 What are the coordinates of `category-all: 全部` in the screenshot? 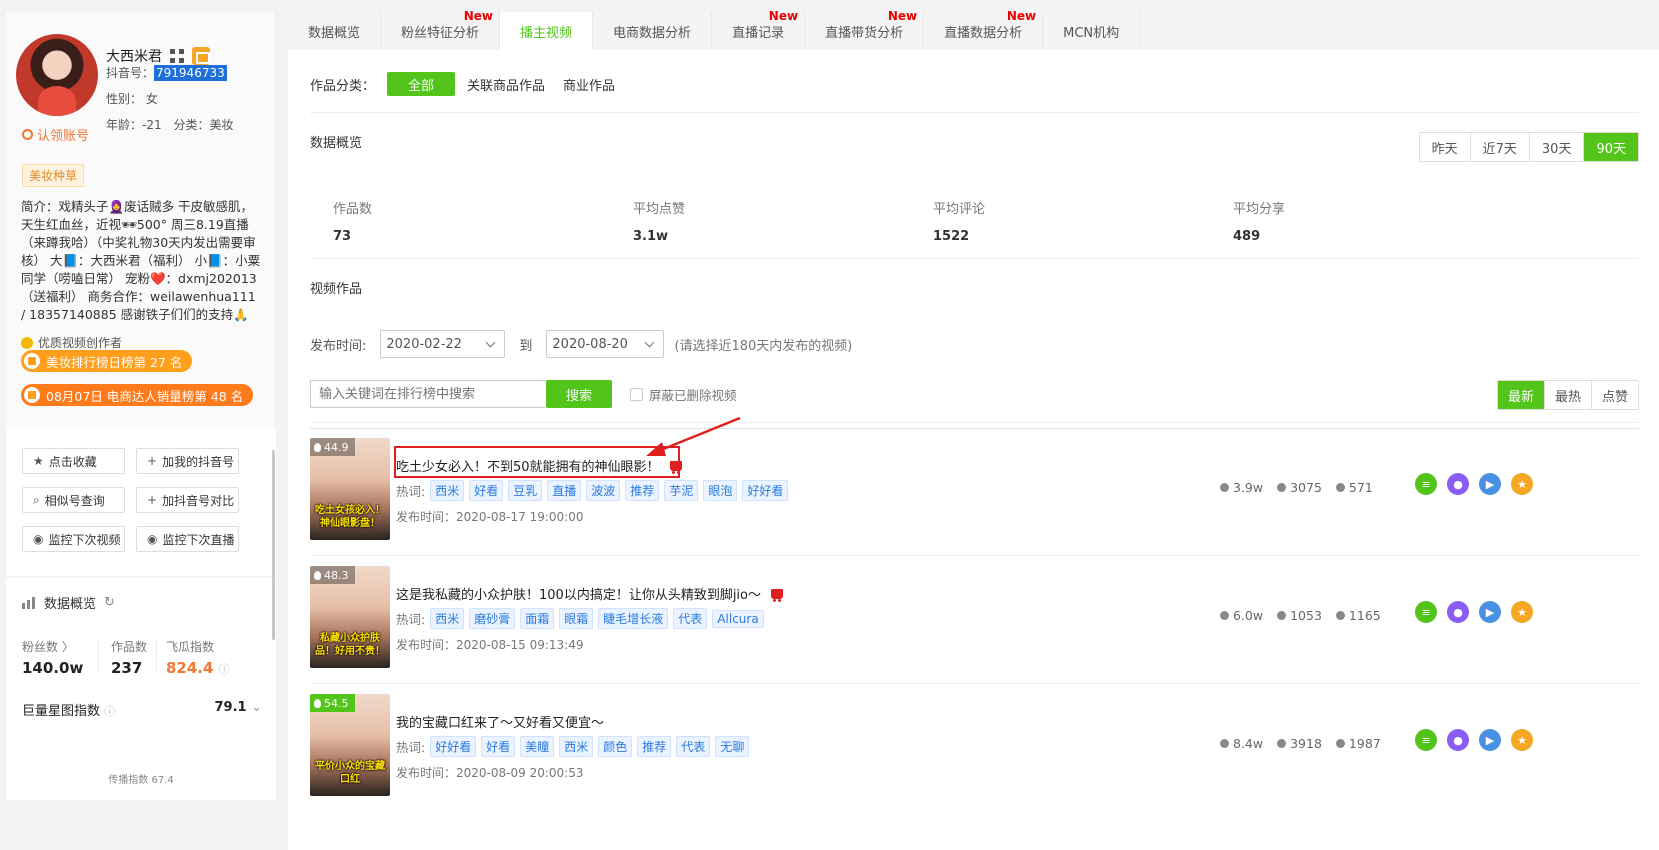 It's located at (421, 84).